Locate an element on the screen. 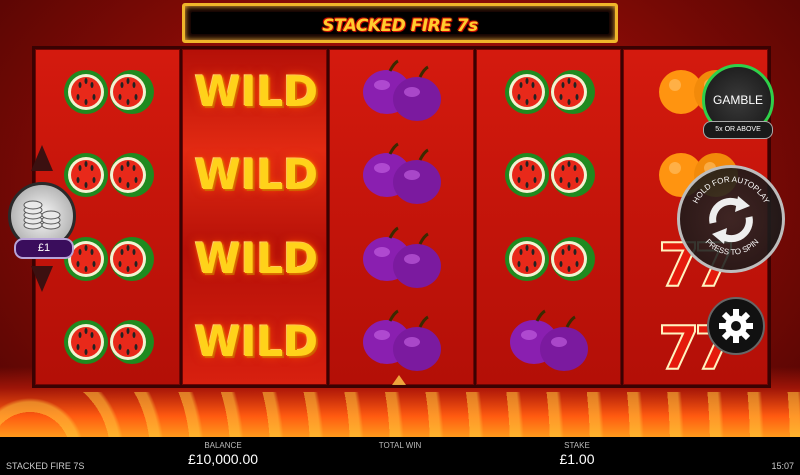 The image size is (800, 475). gear-icon is located at coordinates (736, 326).